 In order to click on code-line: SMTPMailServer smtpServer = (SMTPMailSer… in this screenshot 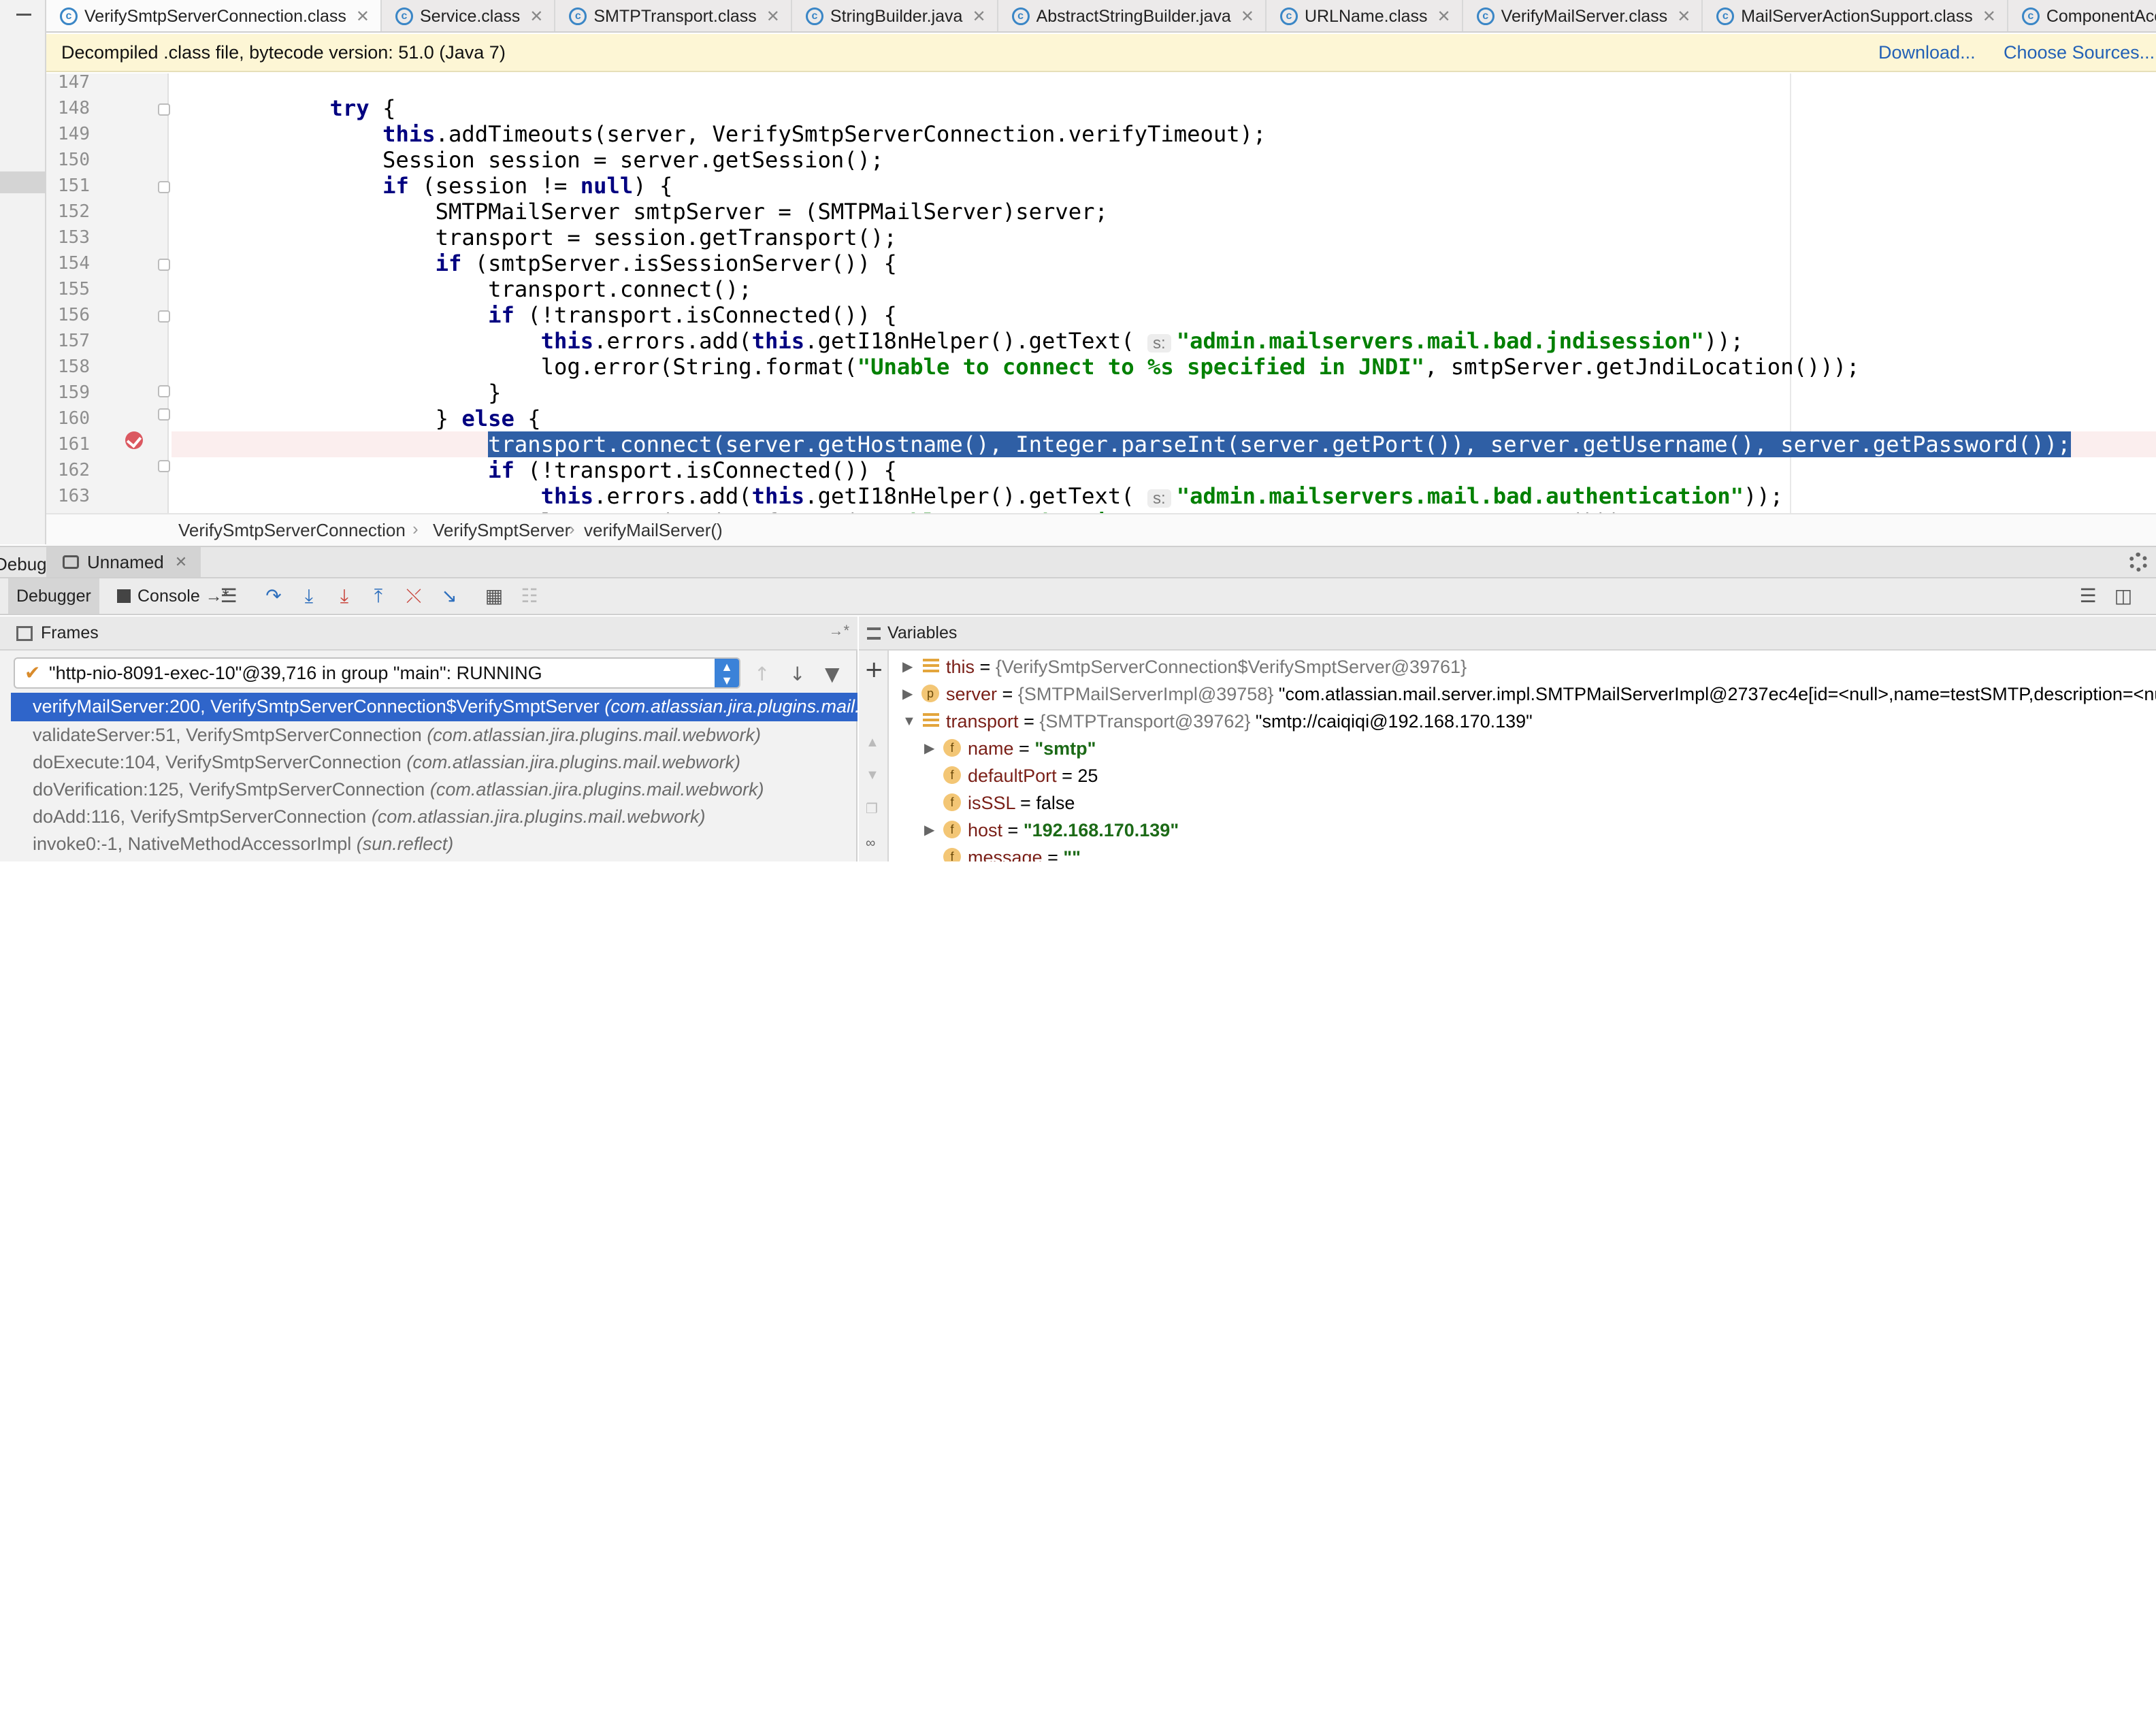, I will do `click(1164, 212)`.